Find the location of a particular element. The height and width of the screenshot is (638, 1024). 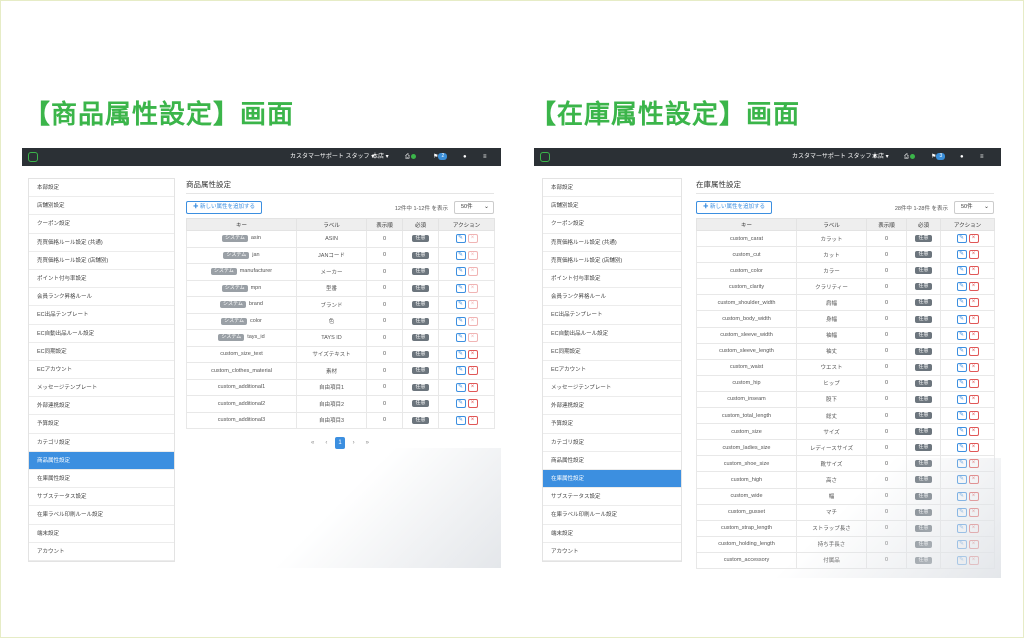

sidebar-item: 在庫属性設定 is located at coordinates (612, 479).